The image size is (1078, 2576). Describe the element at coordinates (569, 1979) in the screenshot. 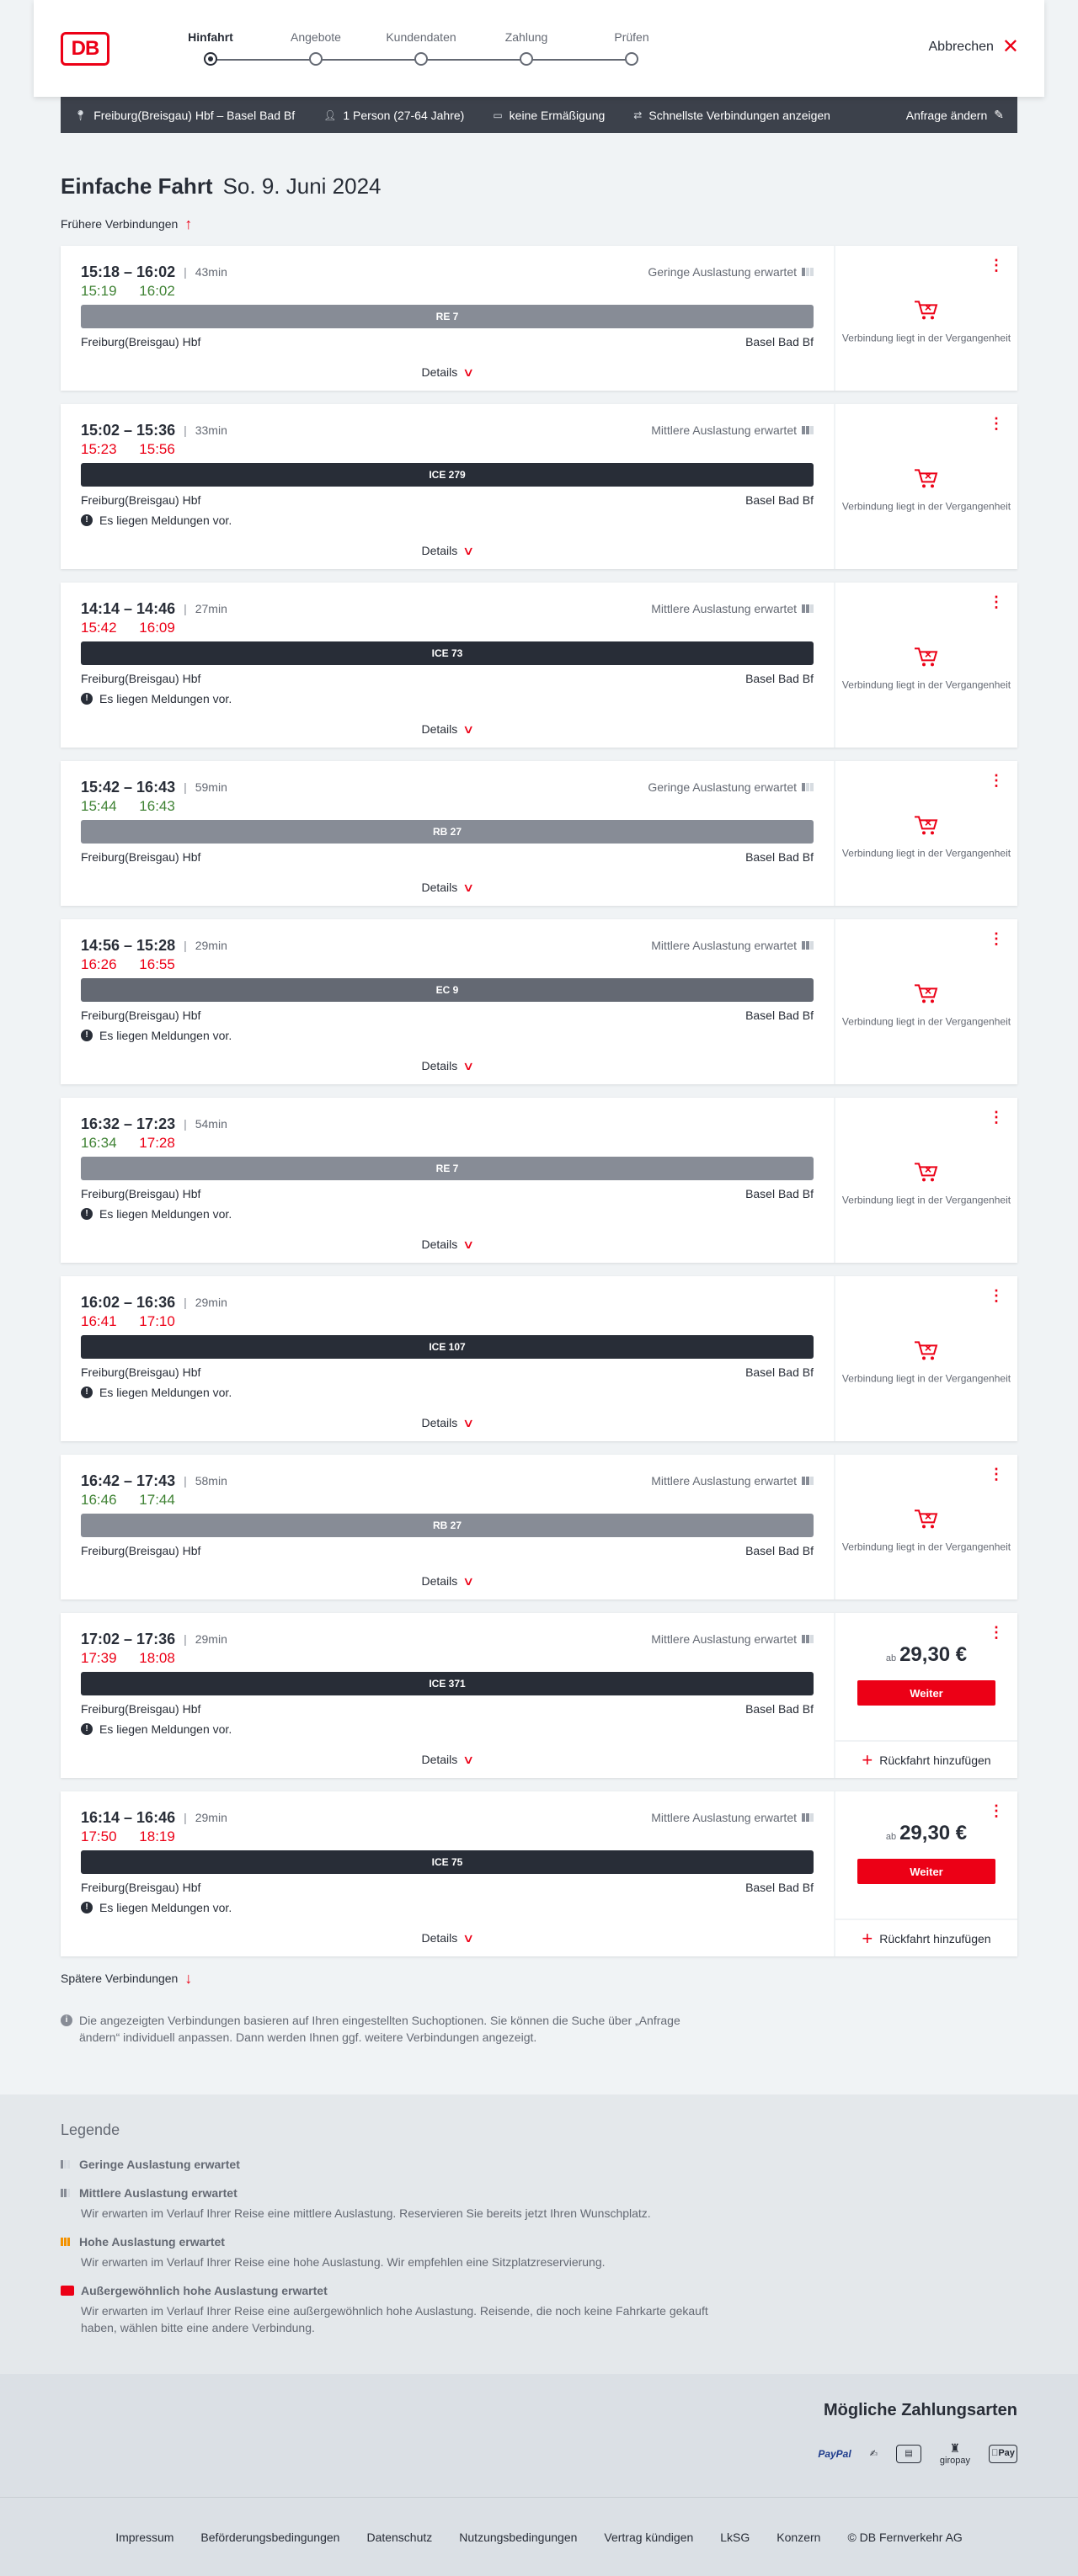

I see `later-connections-link: Spätere Verbindungen ↓` at that location.